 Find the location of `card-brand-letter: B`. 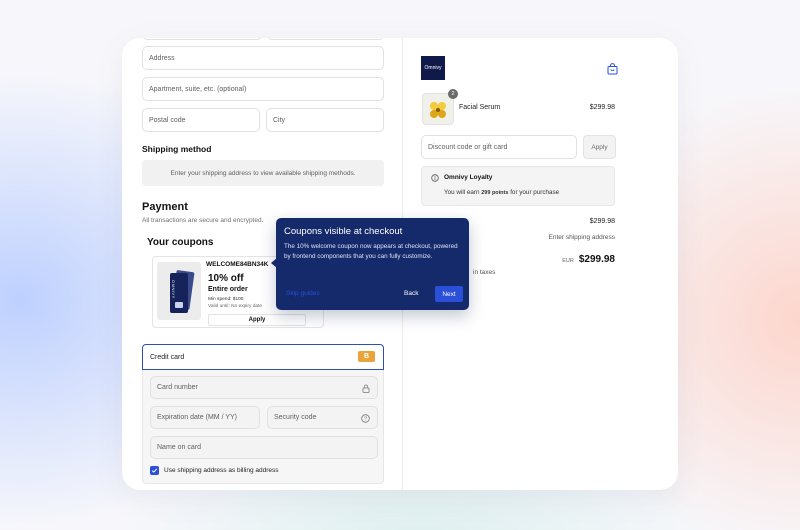

card-brand-letter: B is located at coordinates (366, 356).